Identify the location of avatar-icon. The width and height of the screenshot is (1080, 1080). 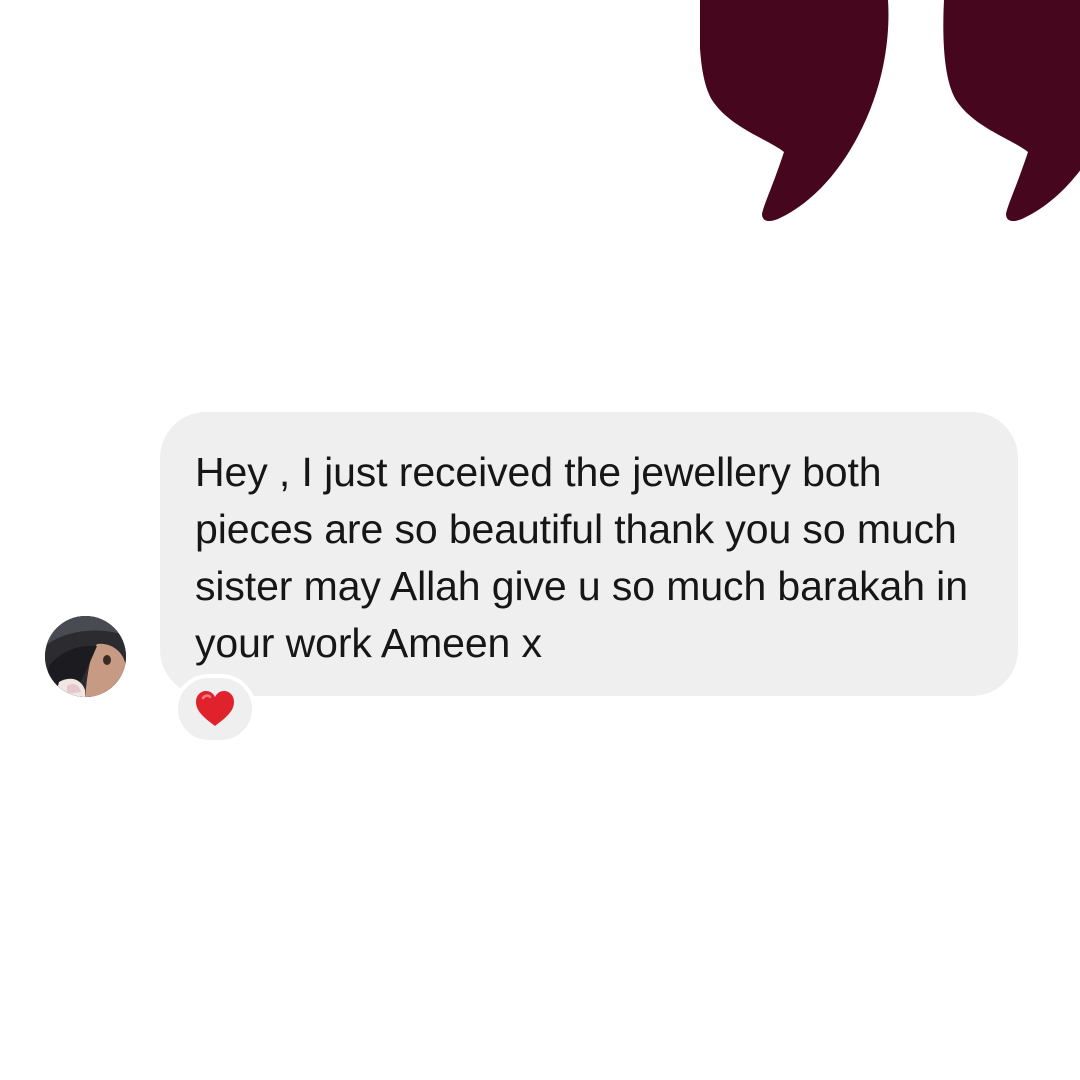
(85, 656).